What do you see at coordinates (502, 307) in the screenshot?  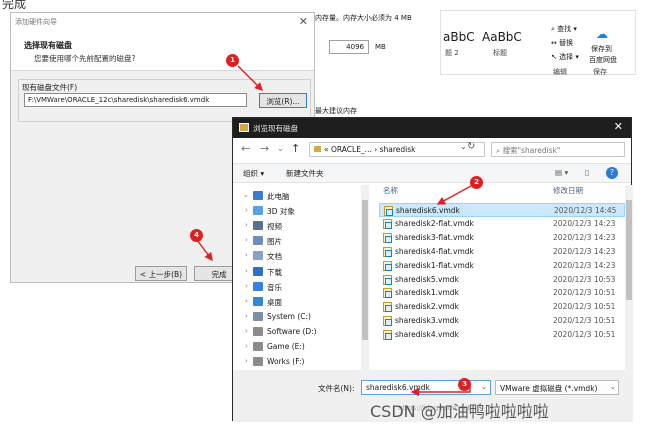 I see `file-row: sharedisk2.vmdk 2020/12/3 10:51` at bounding box center [502, 307].